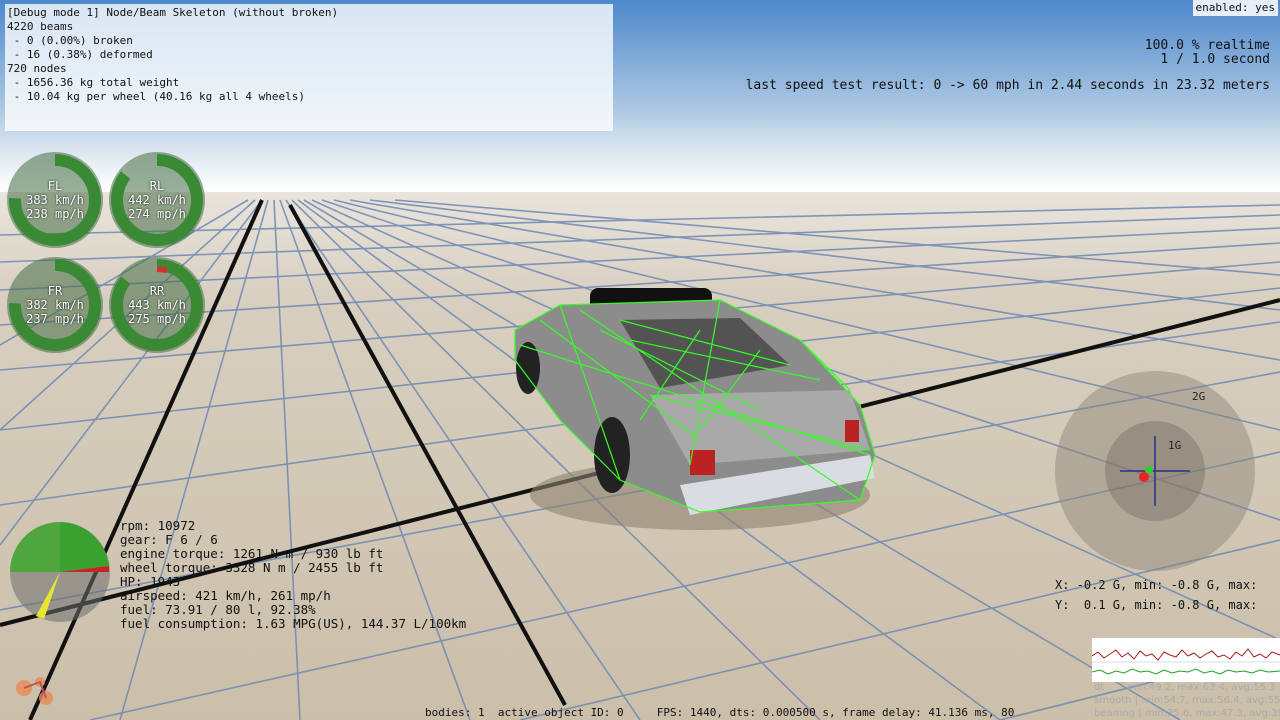 This screenshot has height=720, width=1280. Describe the element at coordinates (218, 609) in the screenshot. I see `fuel-level: fuel: 73.91 / 80 l, 92.38%` at that location.